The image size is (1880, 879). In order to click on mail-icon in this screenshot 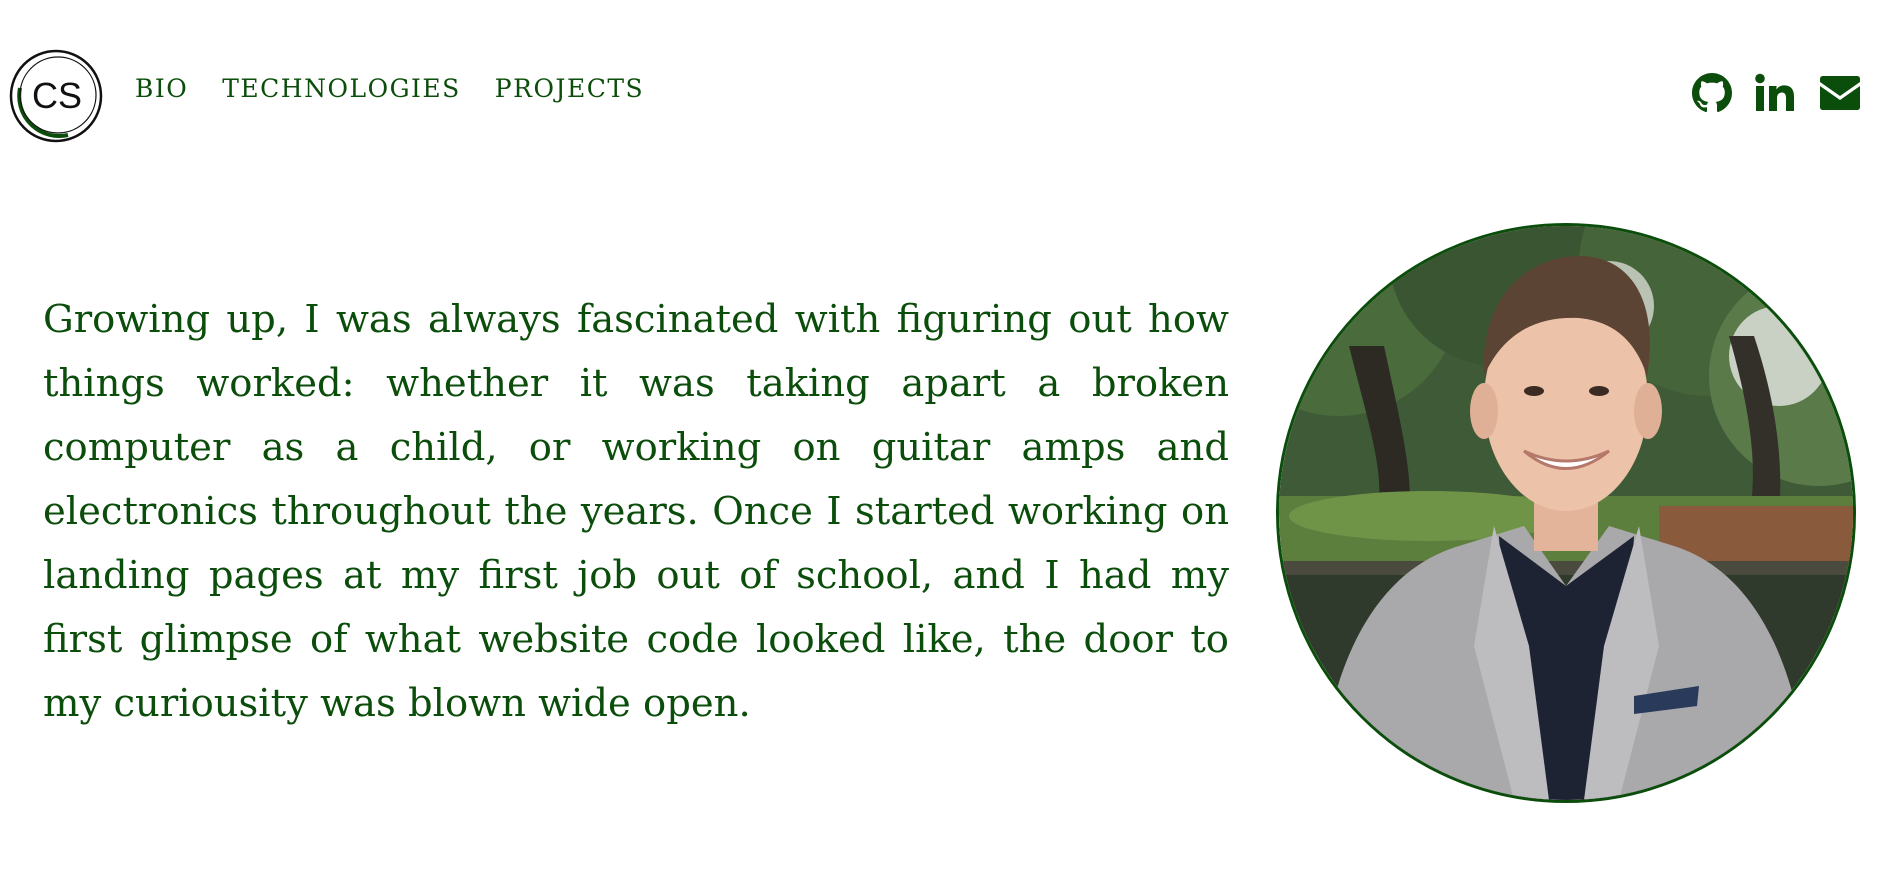, I will do `click(1840, 95)`.